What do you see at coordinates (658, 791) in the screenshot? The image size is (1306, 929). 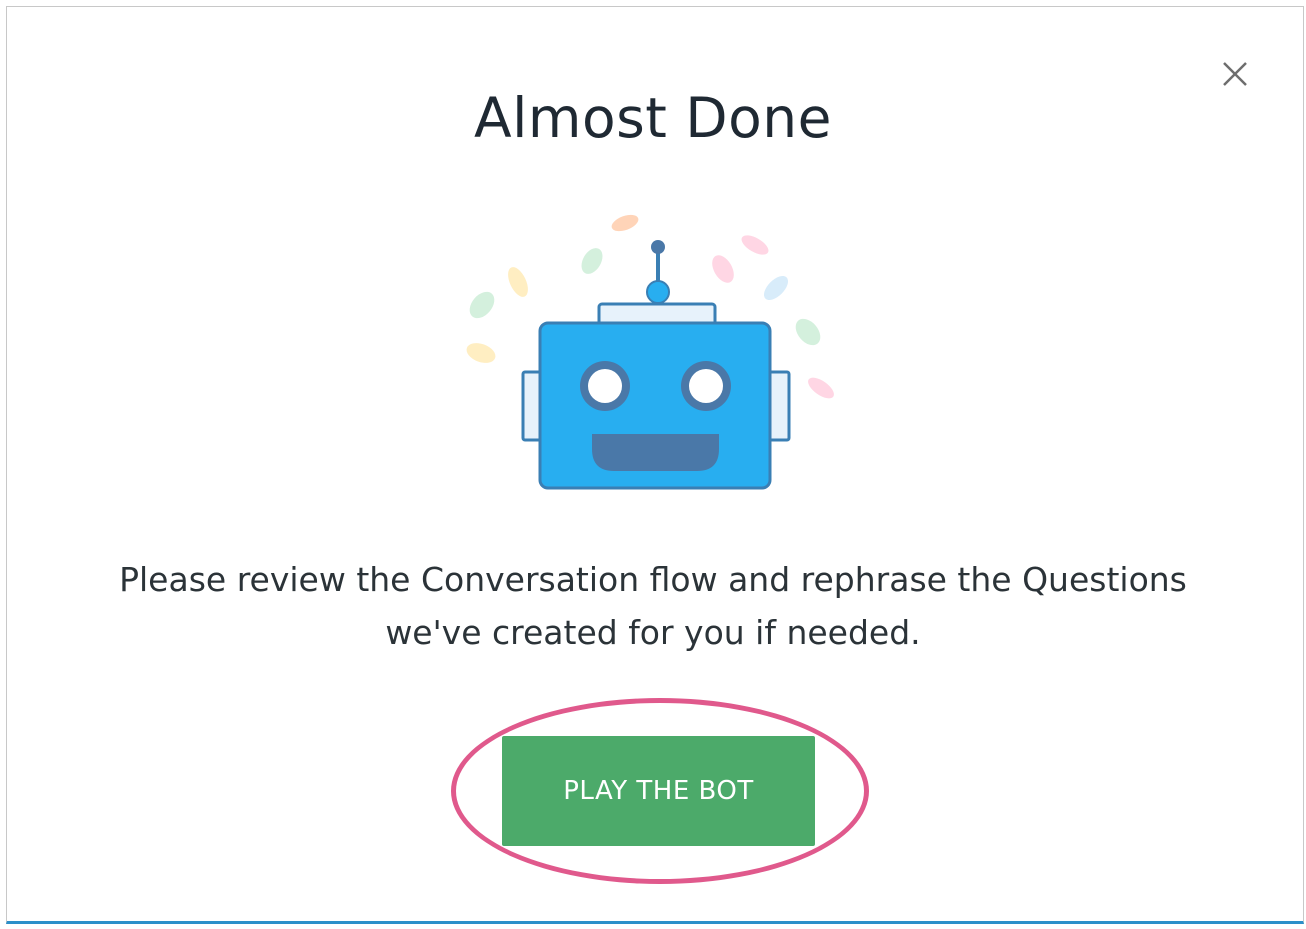 I see `play-the-bot-button: PLAY THE BOT` at bounding box center [658, 791].